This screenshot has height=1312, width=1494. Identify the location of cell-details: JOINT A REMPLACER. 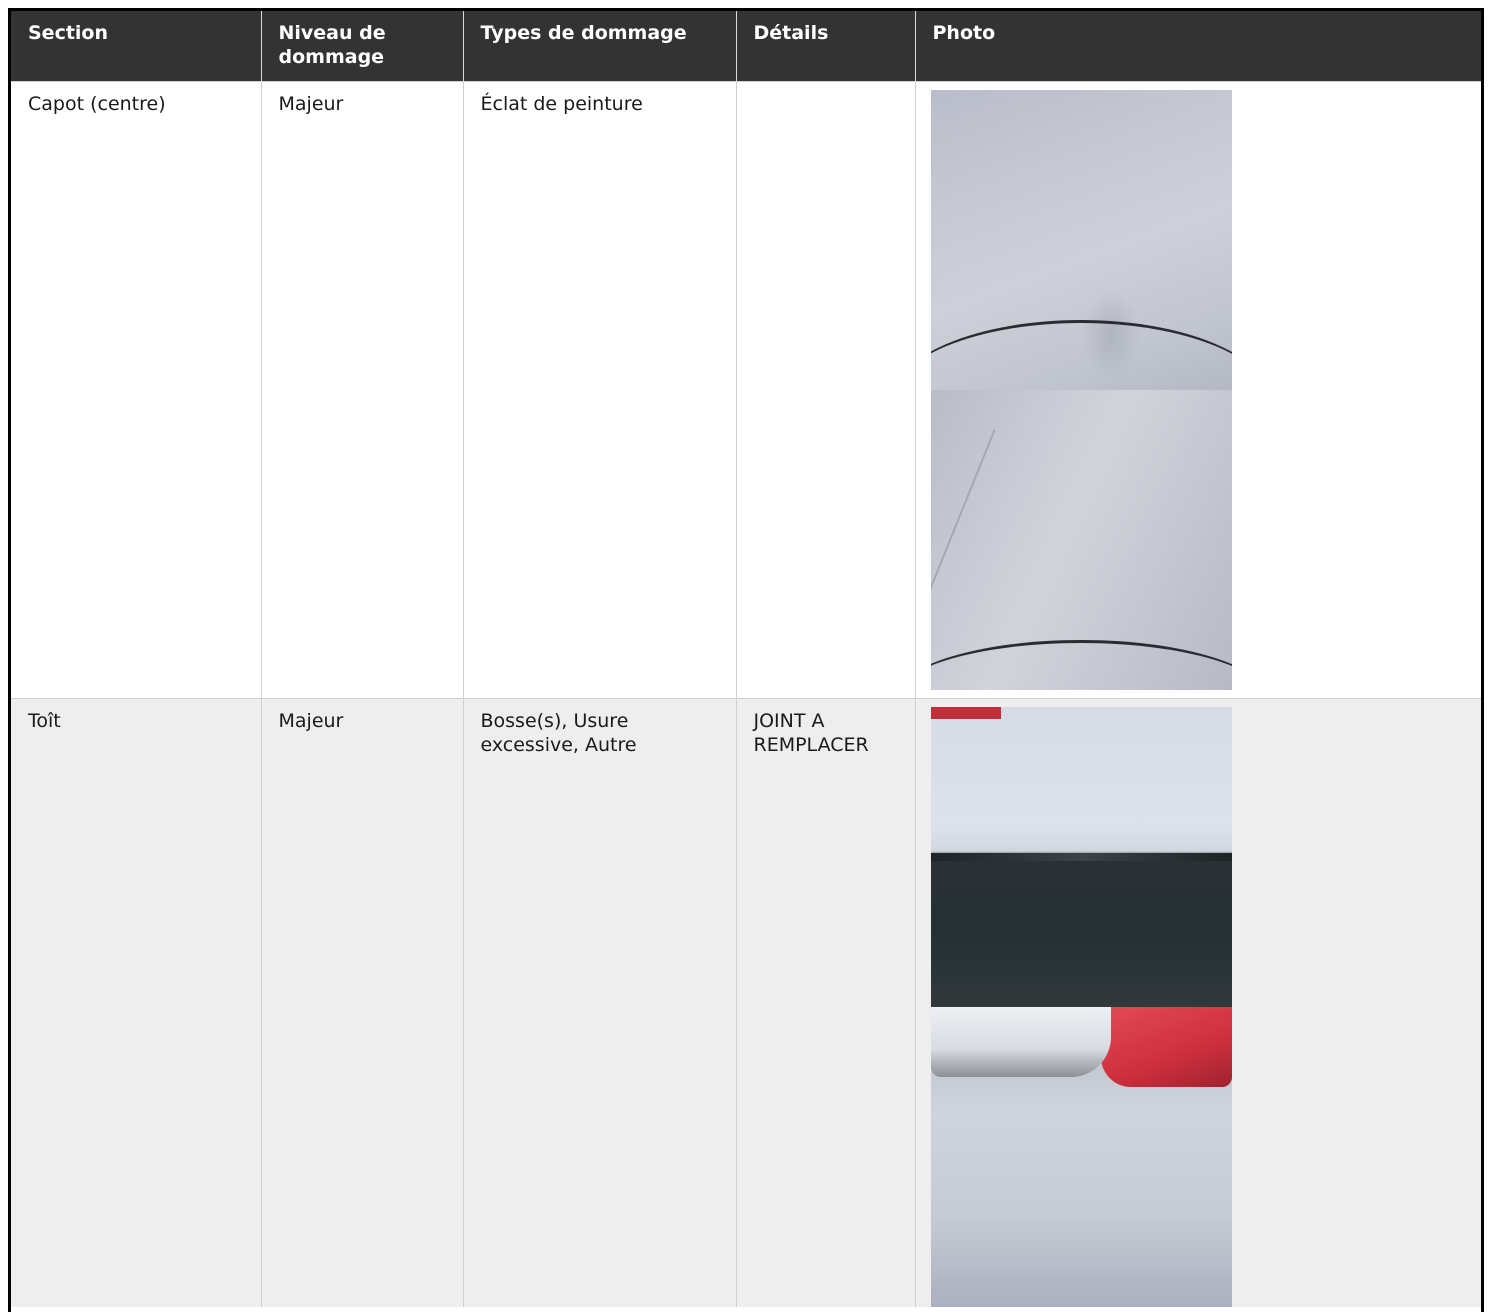
(825, 1002).